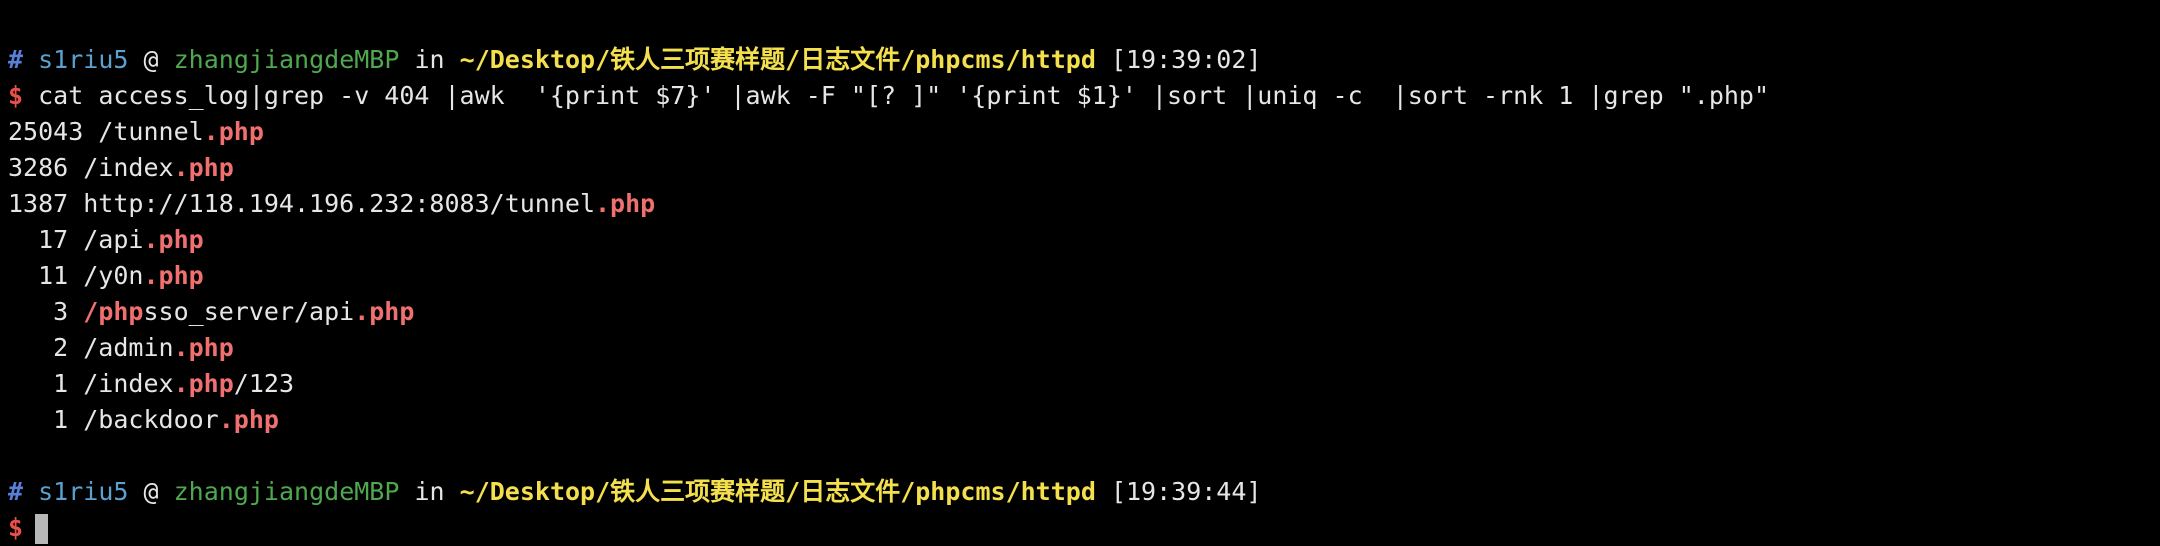 The image size is (2160, 546). What do you see at coordinates (1084, 132) in the screenshot?
I see `output-line: 25043 /tunnel.php` at bounding box center [1084, 132].